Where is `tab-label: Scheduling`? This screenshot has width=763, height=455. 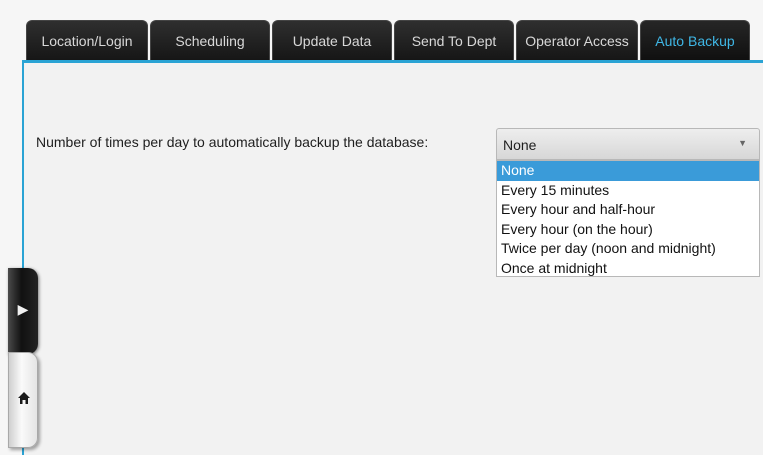 tab-label: Scheduling is located at coordinates (210, 40).